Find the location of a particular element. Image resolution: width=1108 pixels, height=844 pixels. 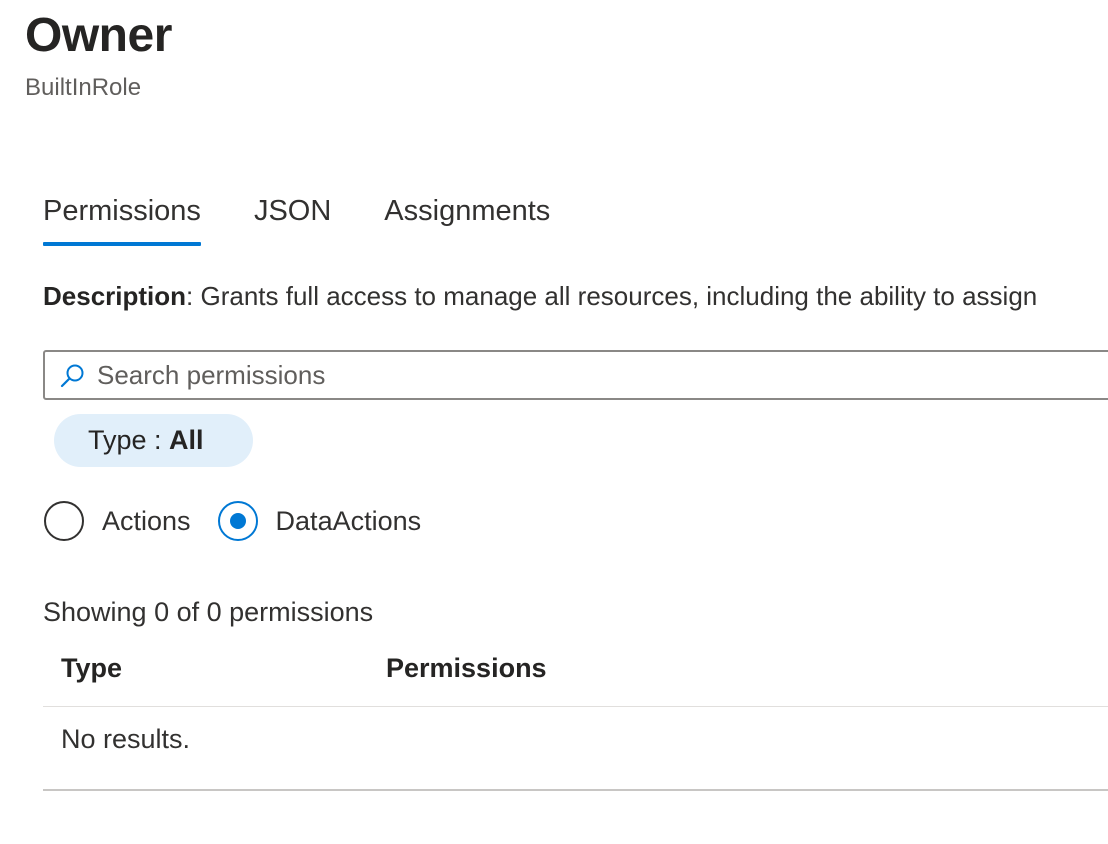

type-filter-label: Type : is located at coordinates (129, 440).